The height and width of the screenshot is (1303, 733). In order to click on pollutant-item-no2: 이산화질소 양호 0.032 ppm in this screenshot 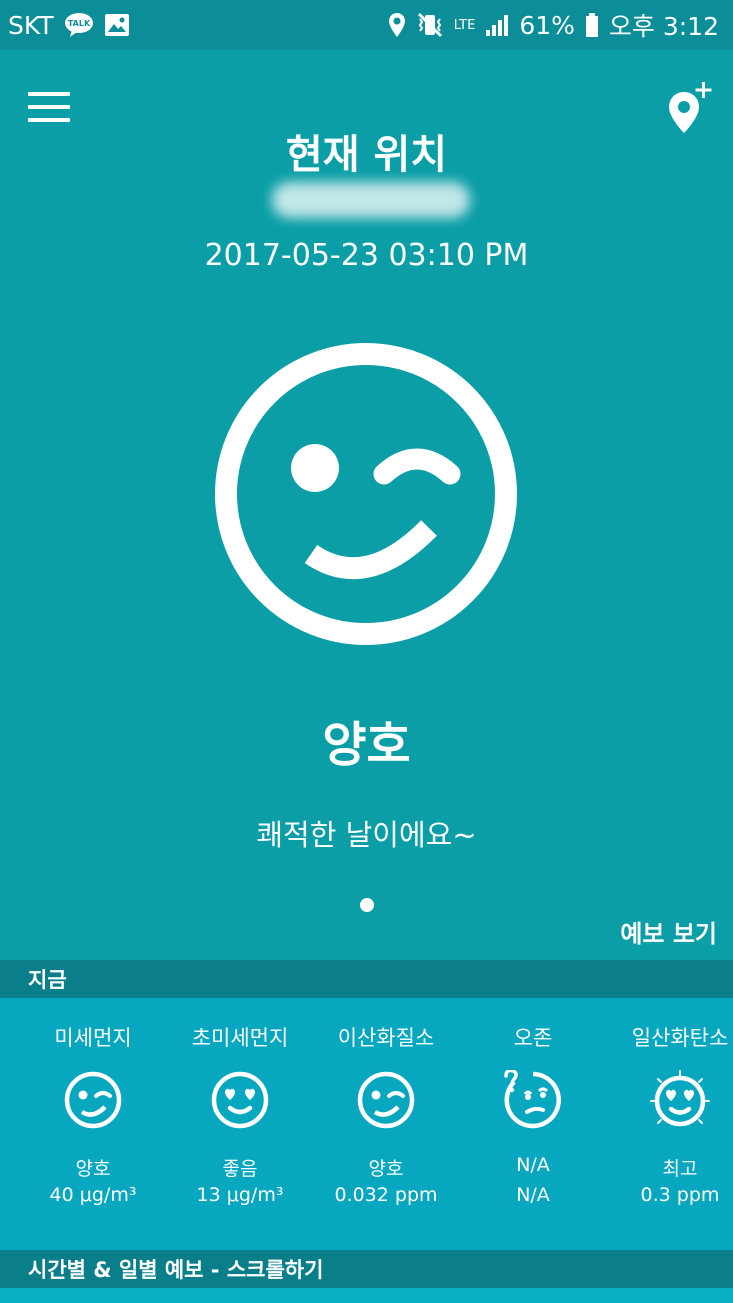, I will do `click(386, 1116)`.